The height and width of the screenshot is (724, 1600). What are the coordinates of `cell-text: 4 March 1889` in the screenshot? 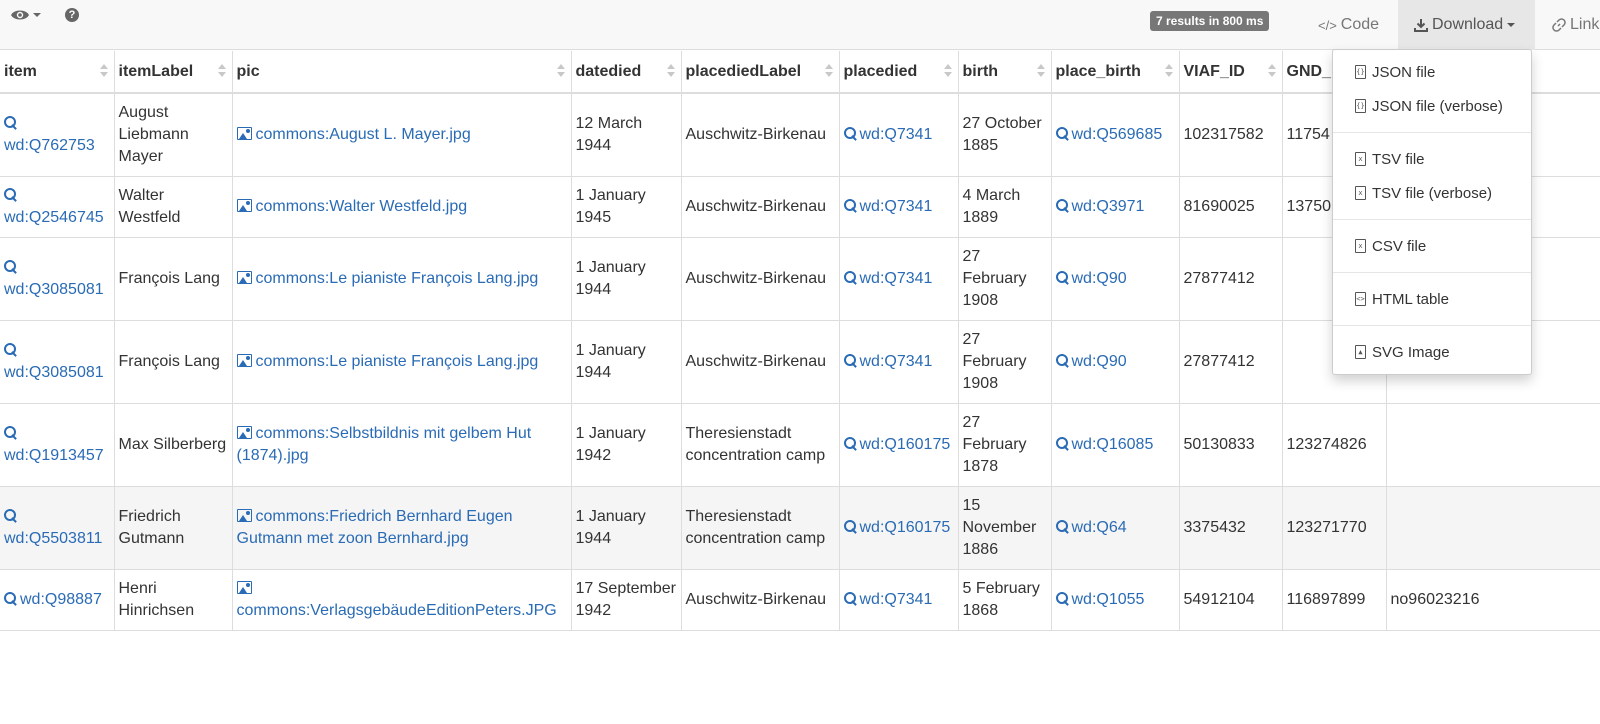 It's located at (991, 206).